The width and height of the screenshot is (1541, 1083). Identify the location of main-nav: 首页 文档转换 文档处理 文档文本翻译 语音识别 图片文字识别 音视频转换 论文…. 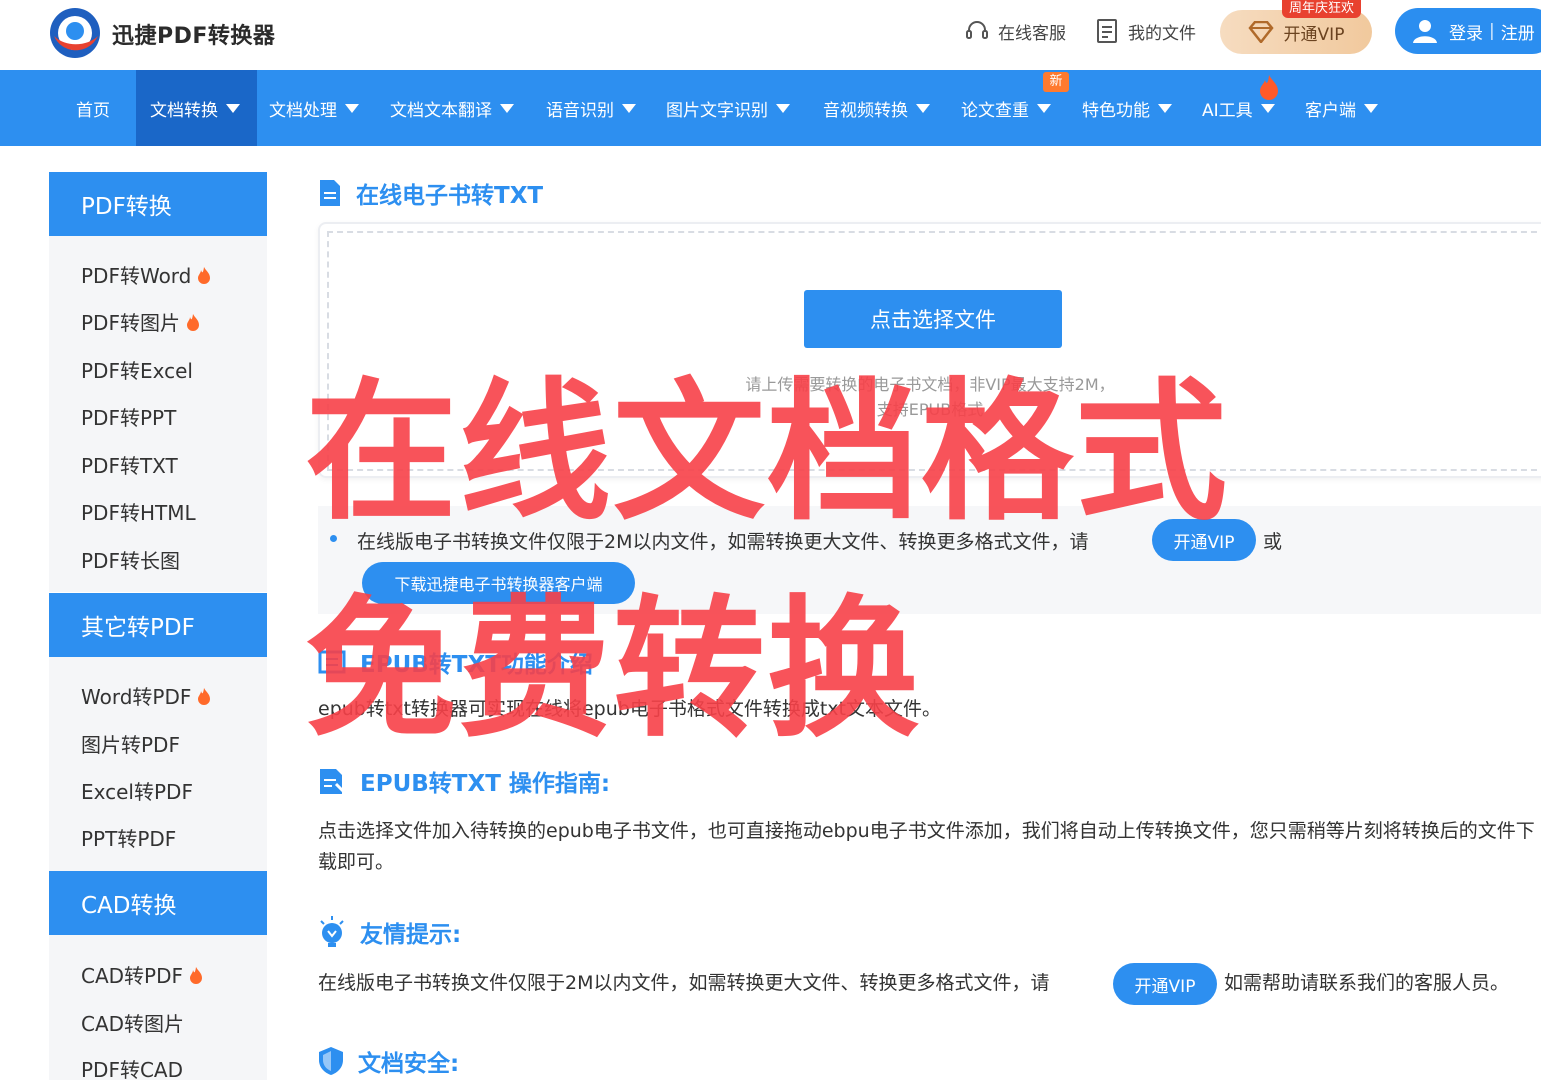
(770, 108).